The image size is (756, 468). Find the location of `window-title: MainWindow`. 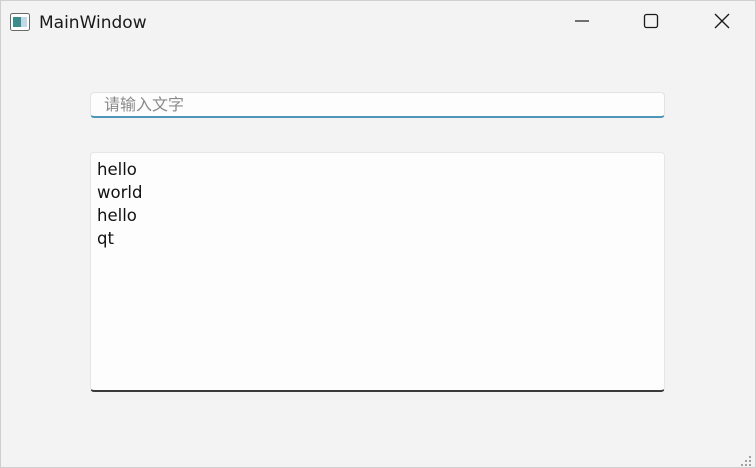

window-title: MainWindow is located at coordinates (93, 23).